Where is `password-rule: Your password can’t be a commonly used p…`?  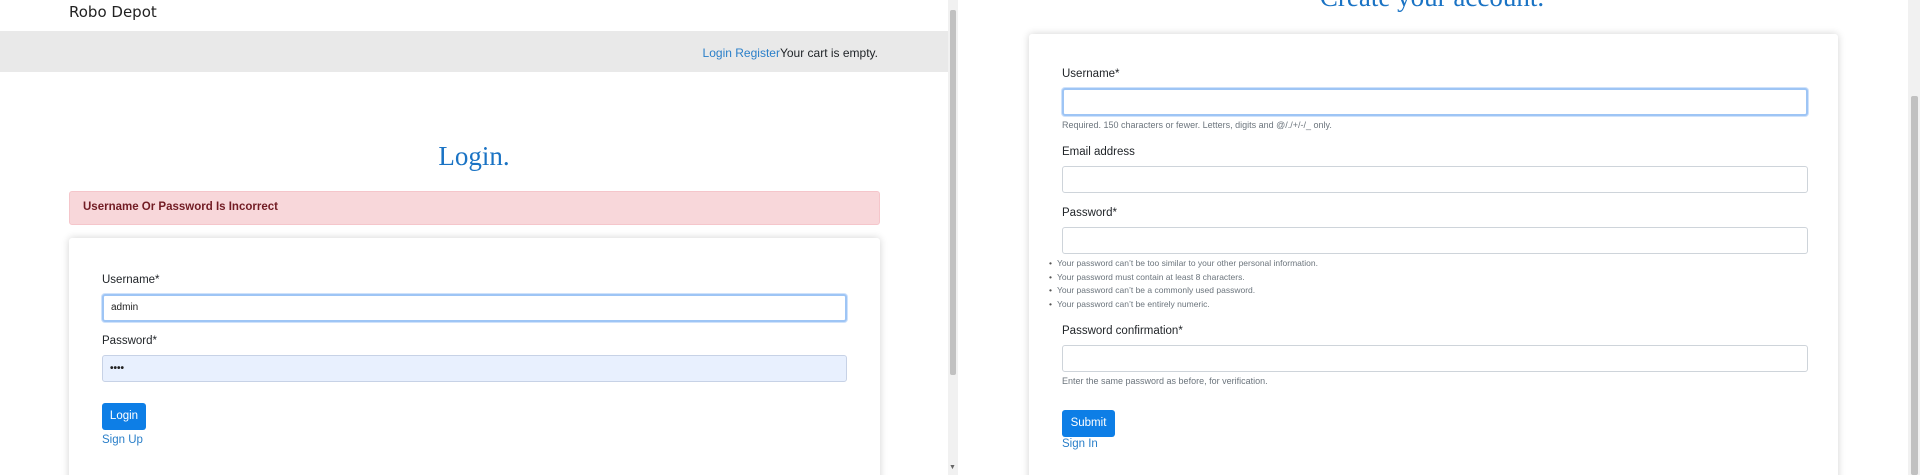 password-rule: Your password can’t be a commonly used p… is located at coordinates (1183, 292).